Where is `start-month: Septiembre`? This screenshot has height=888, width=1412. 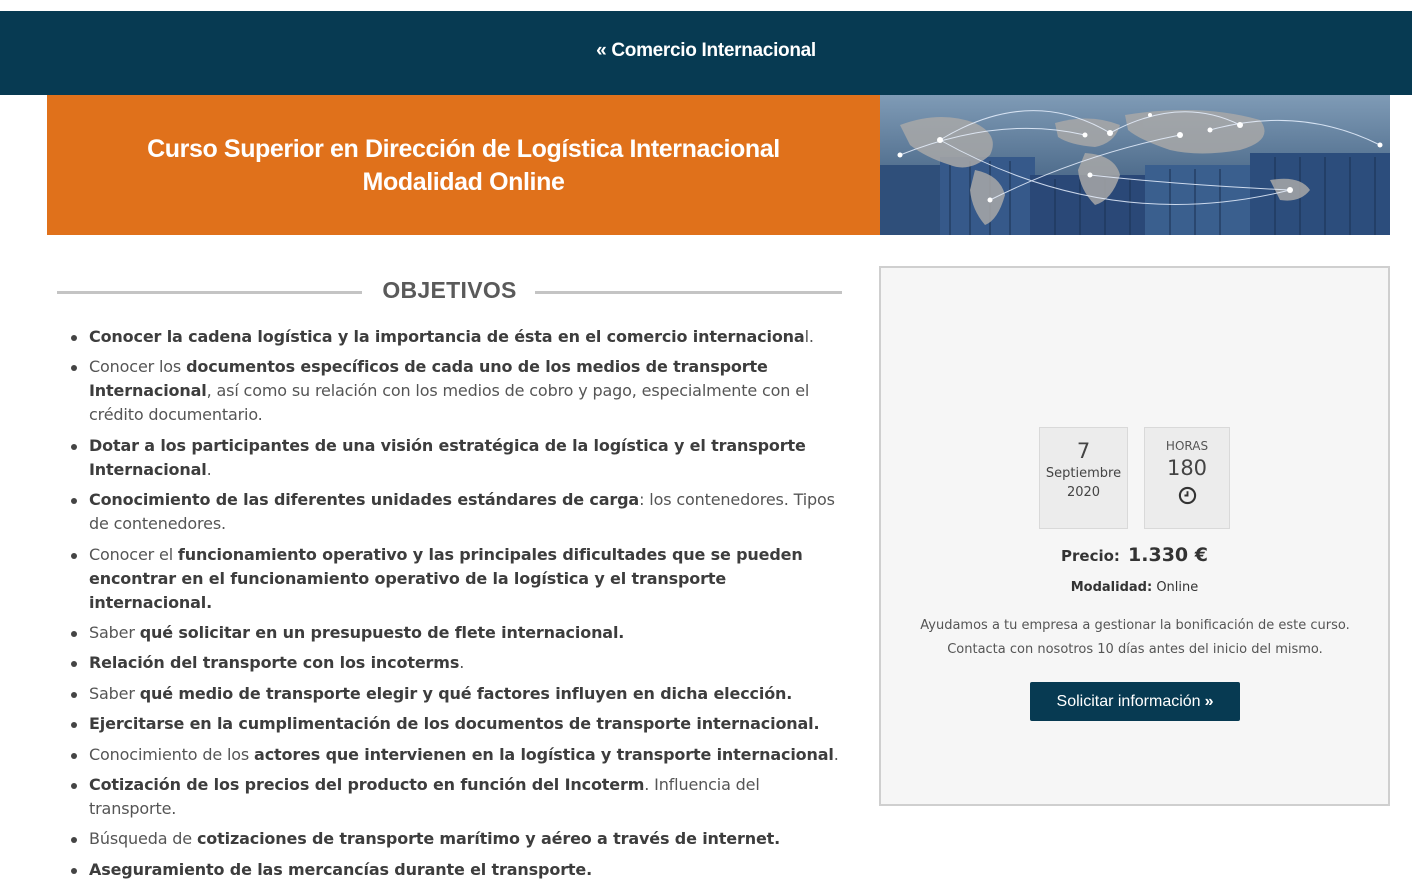 start-month: Septiembre is located at coordinates (1083, 473).